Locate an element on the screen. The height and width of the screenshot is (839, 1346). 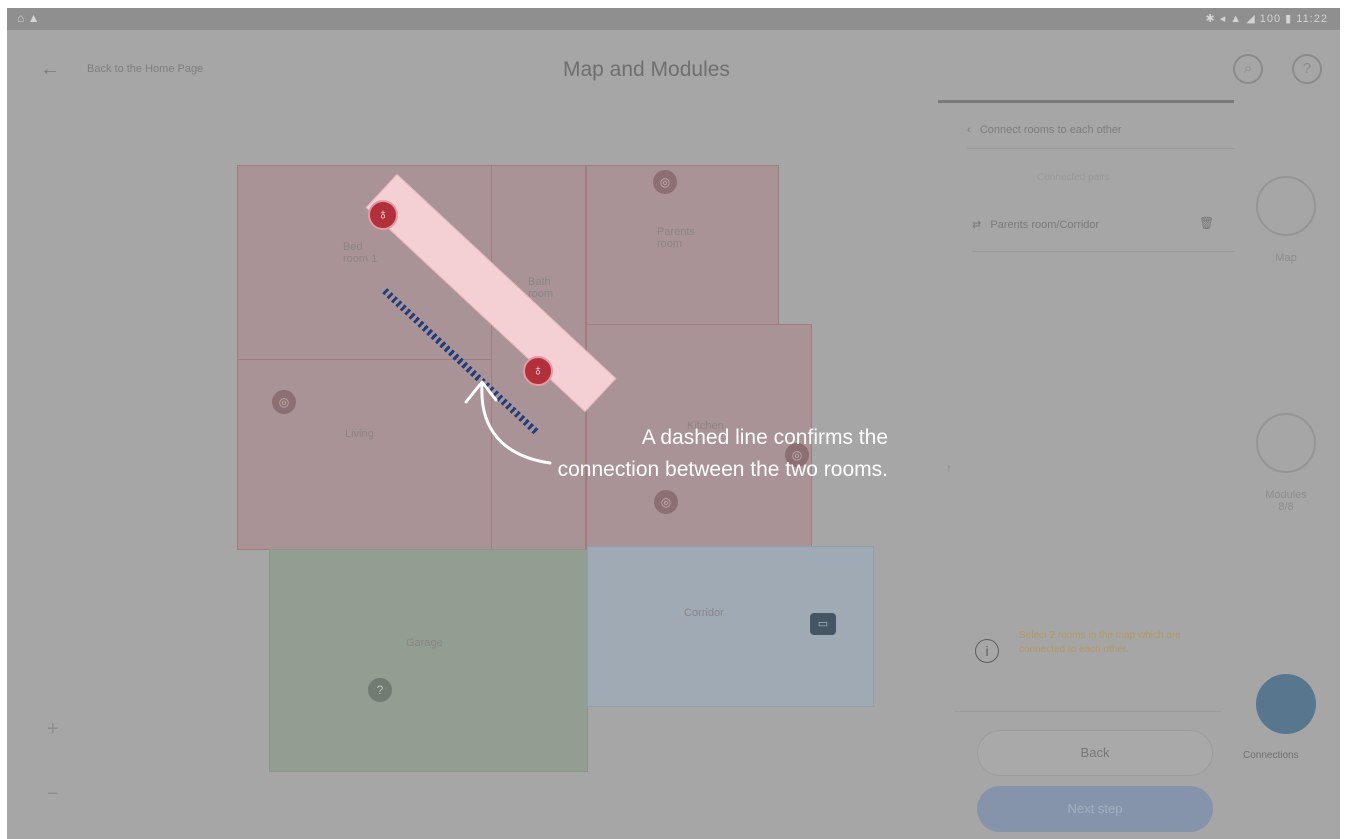
bulb-icon: ♁ is located at coordinates (383, 215).